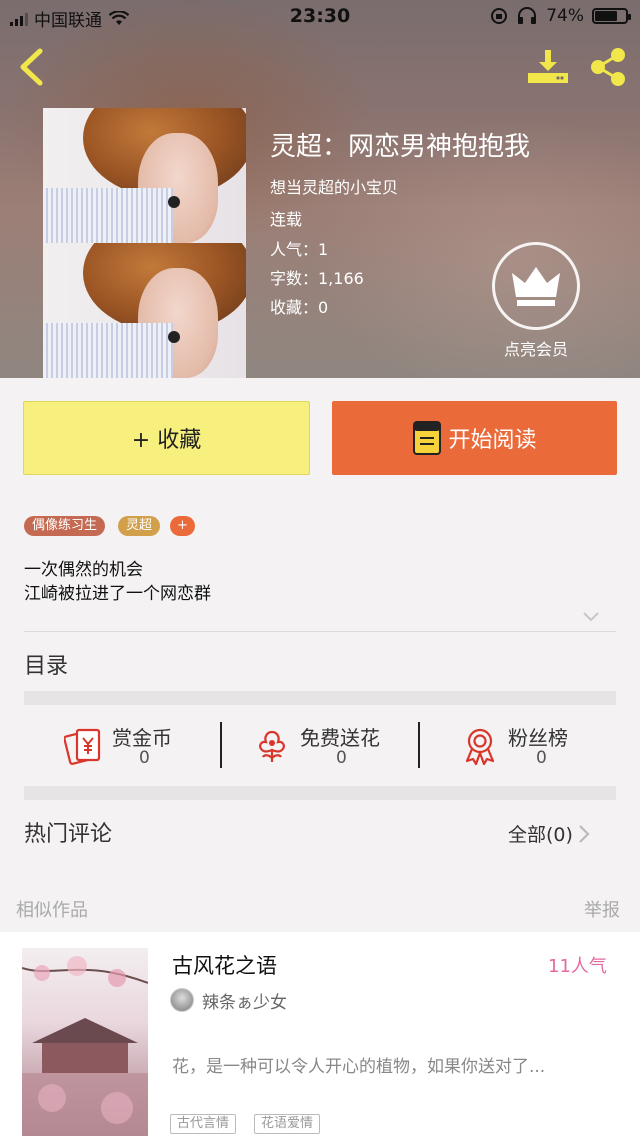 The image size is (640, 1138). Describe the element at coordinates (244, 1000) in the screenshot. I see `recommended-book-author: 辣条ぁ少女` at that location.